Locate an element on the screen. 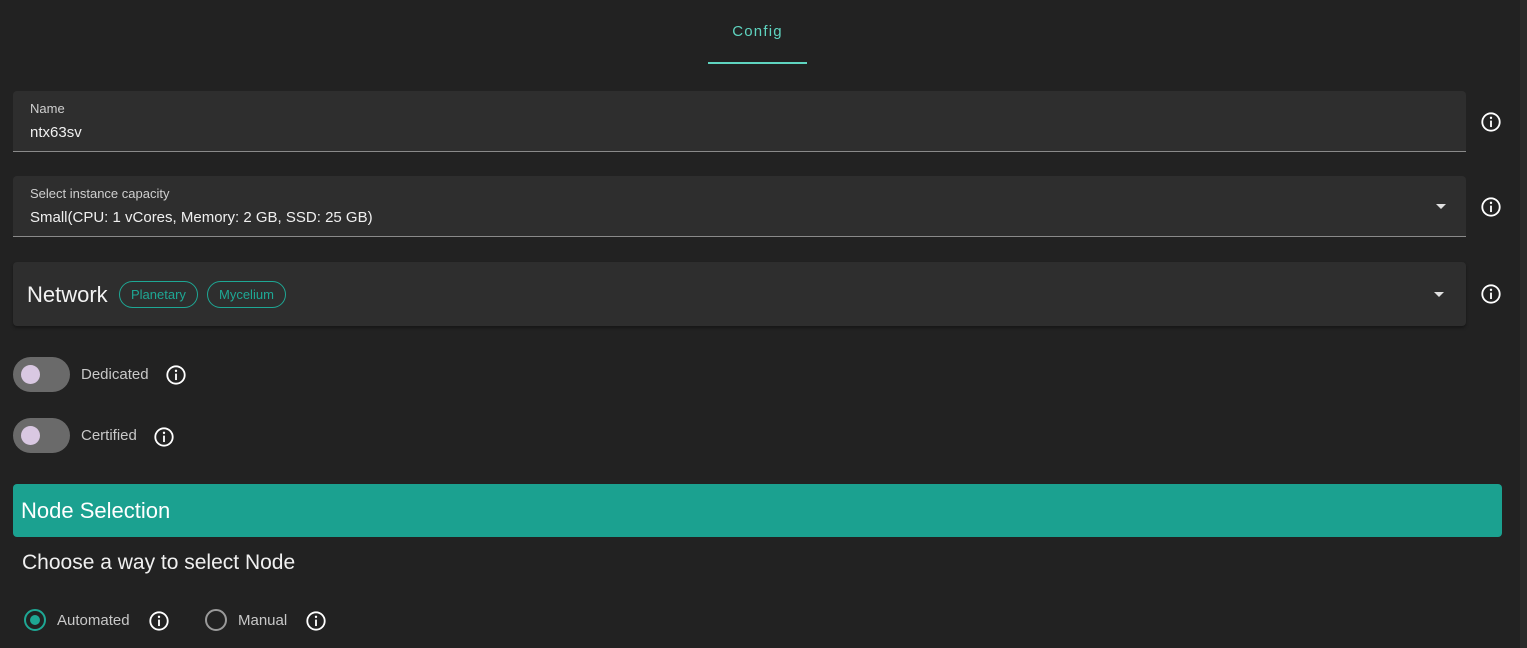  radio-automated is located at coordinates (35, 620).